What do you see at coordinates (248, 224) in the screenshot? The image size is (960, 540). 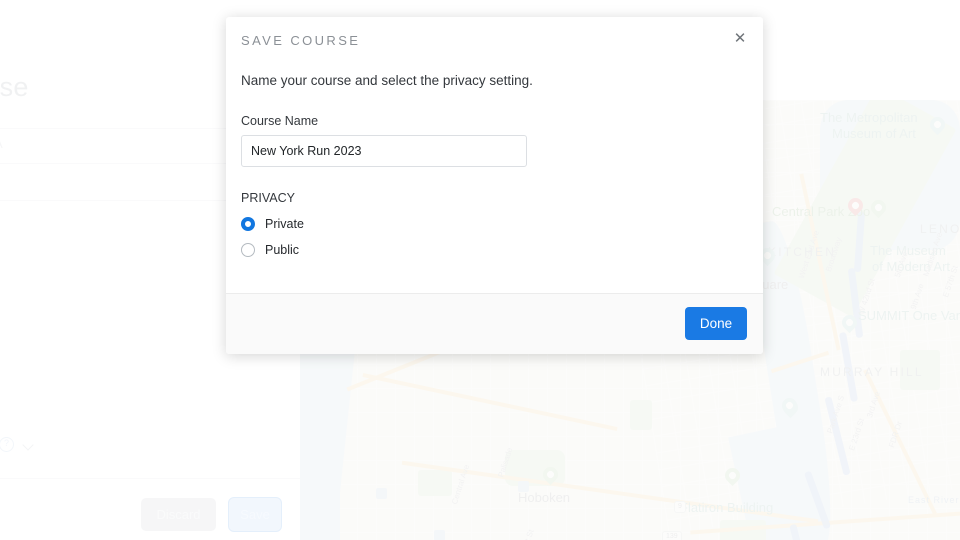 I see `radio-button-private` at bounding box center [248, 224].